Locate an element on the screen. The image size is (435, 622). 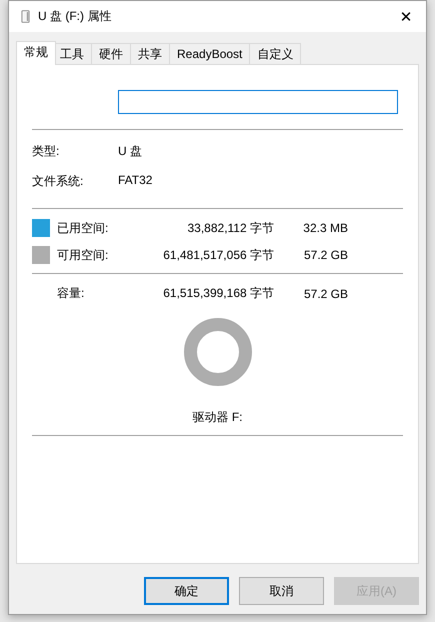
dialog-button: 确定 is located at coordinates (186, 591).